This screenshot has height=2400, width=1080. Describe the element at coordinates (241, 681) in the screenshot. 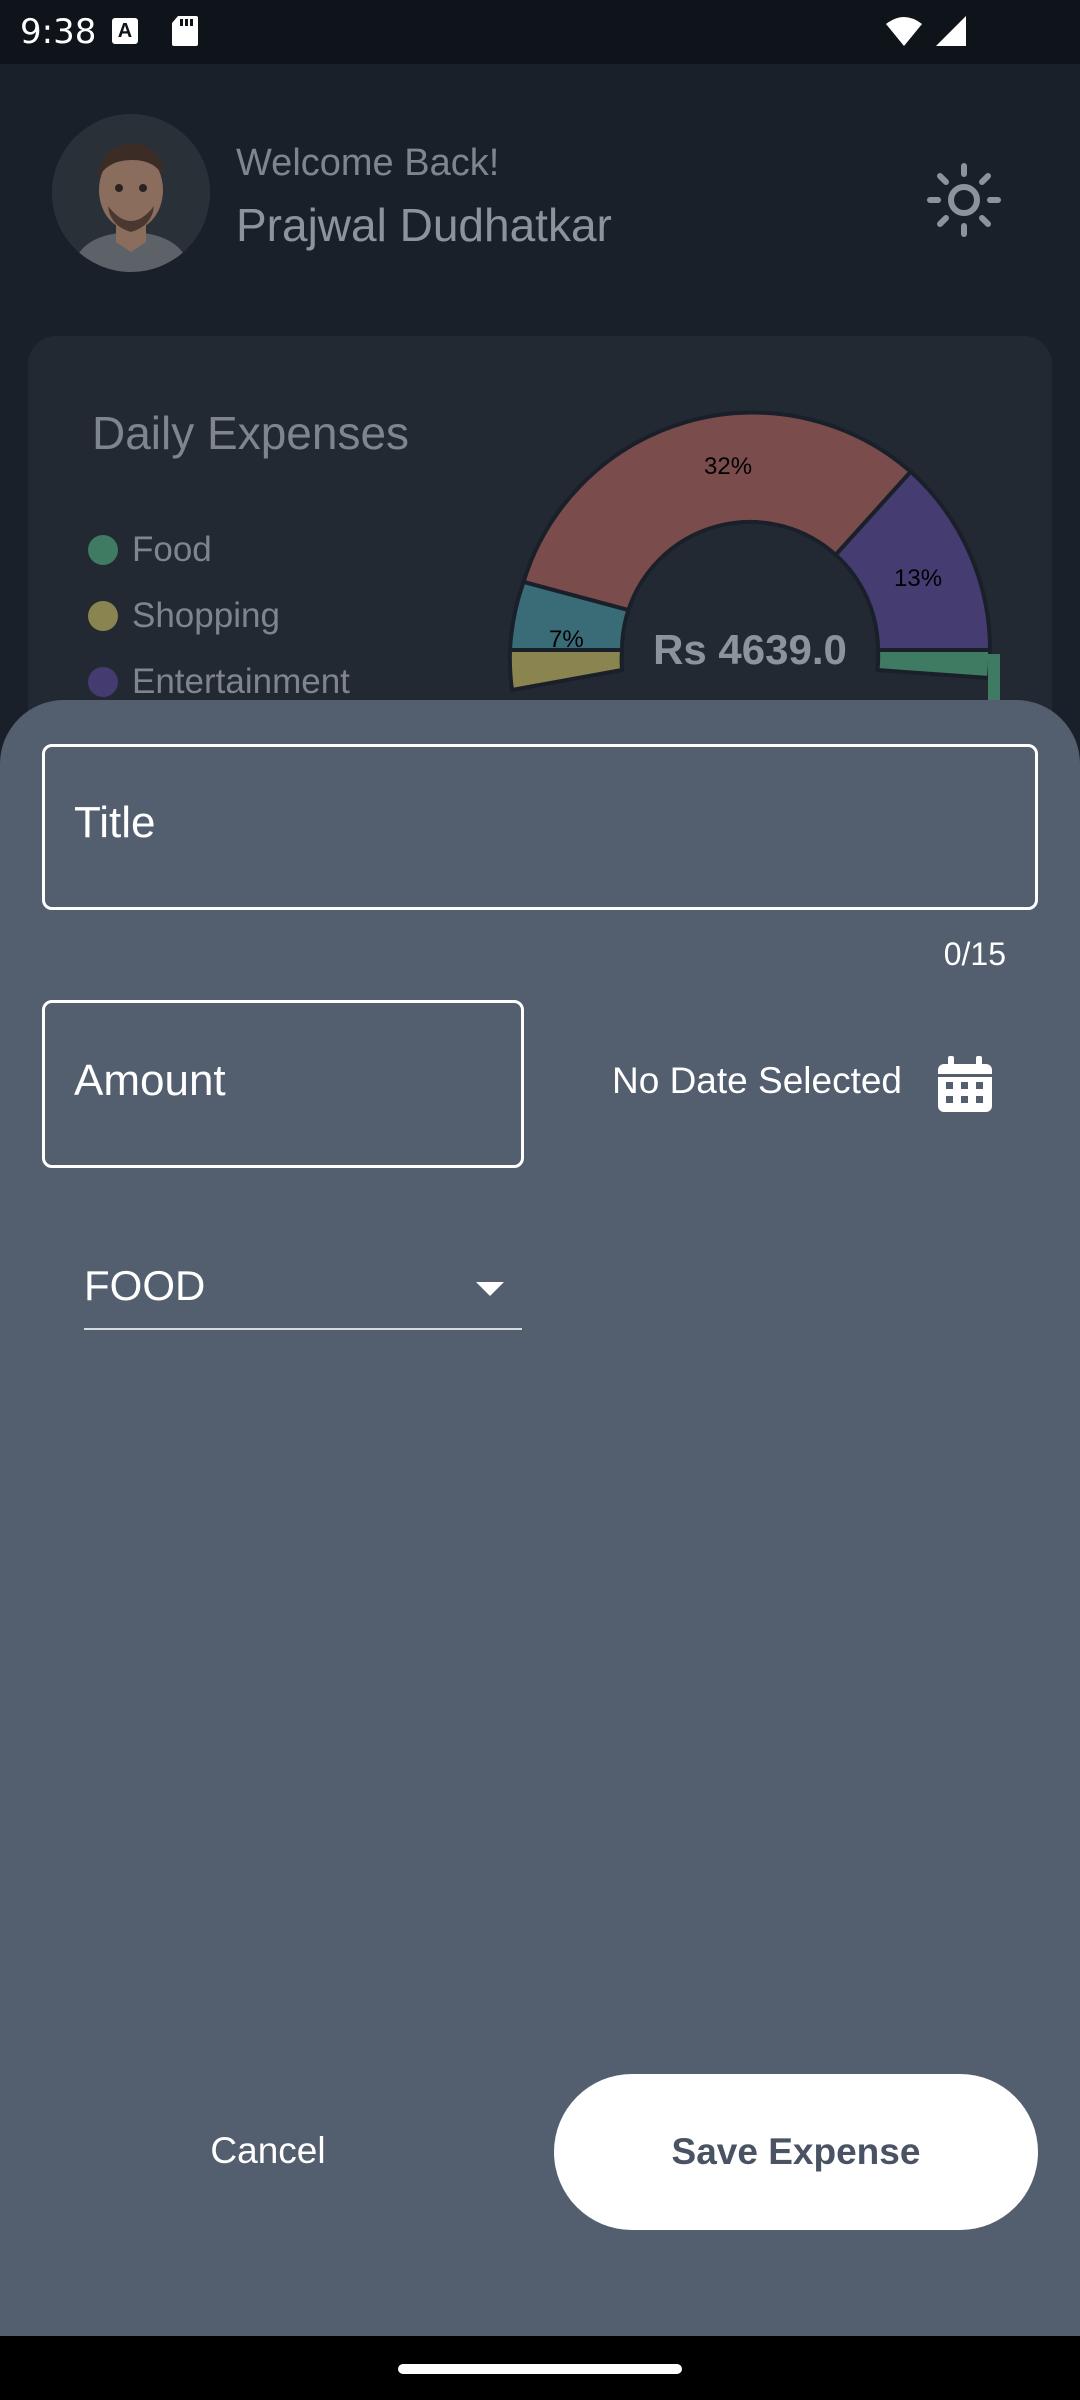

I see `legend-label: Entertainment` at that location.